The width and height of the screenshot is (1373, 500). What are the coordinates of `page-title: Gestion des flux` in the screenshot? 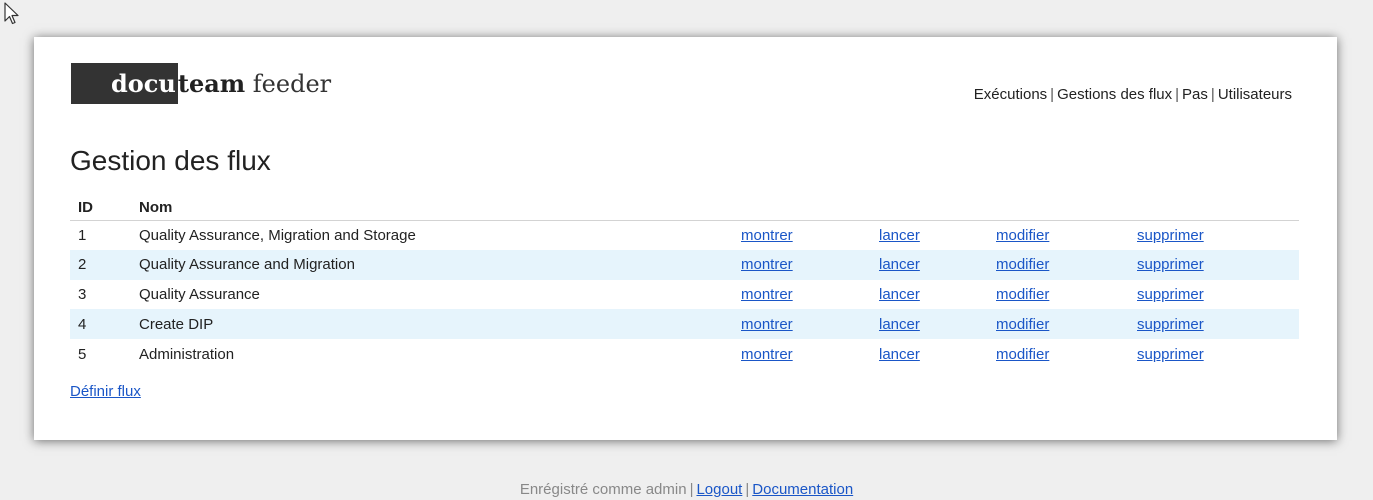 It's located at (170, 160).